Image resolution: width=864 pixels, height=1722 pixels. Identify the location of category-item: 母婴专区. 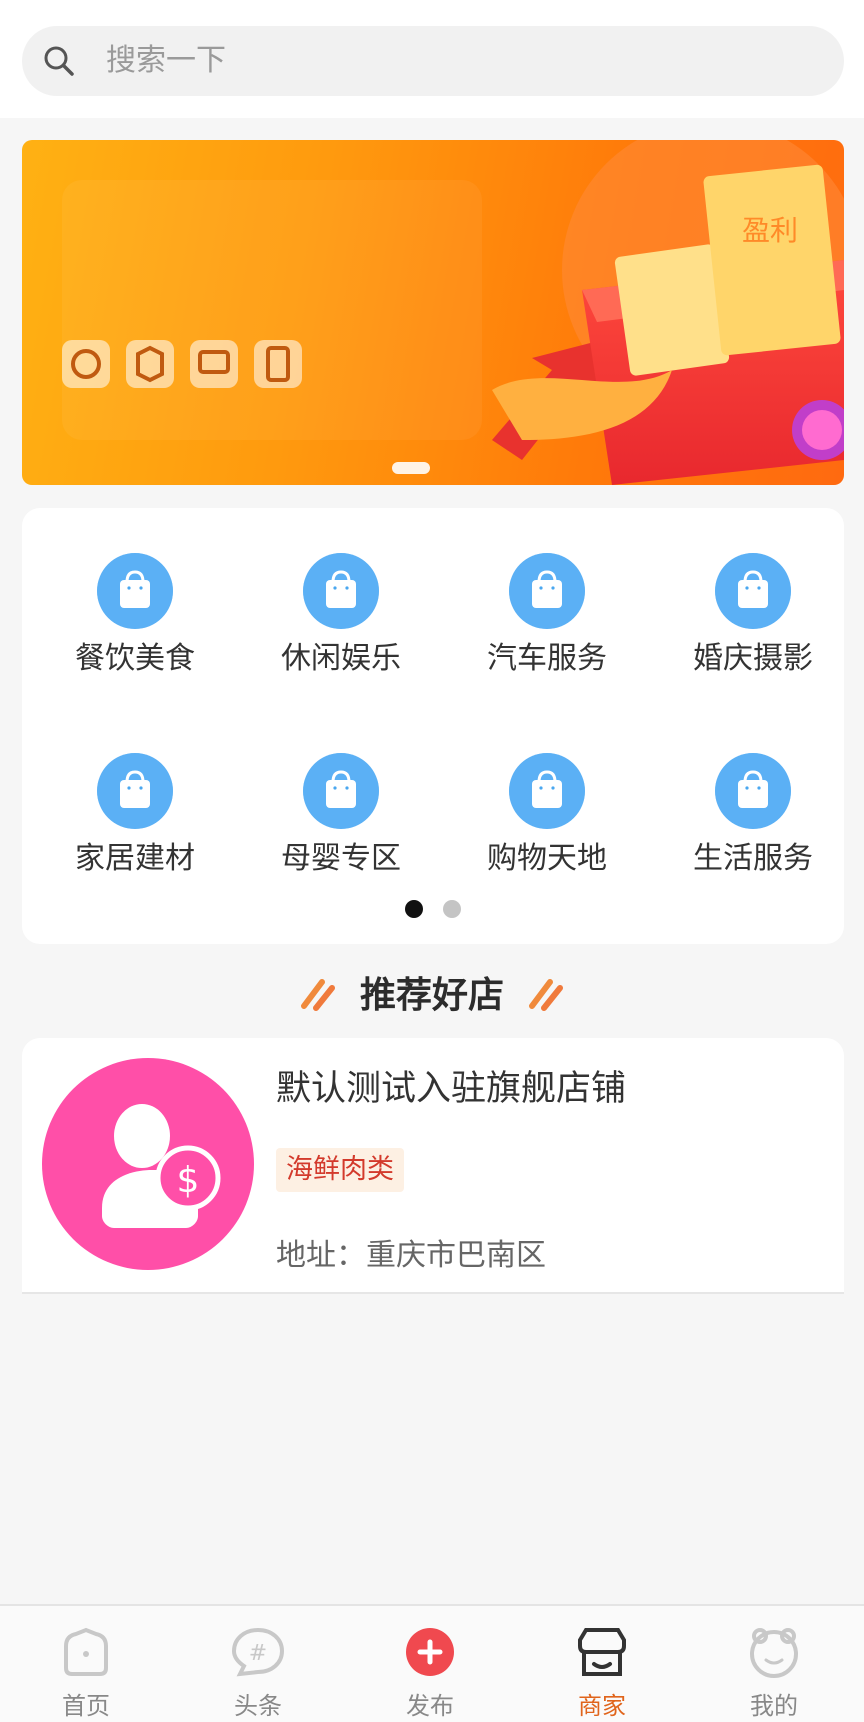
(341, 814).